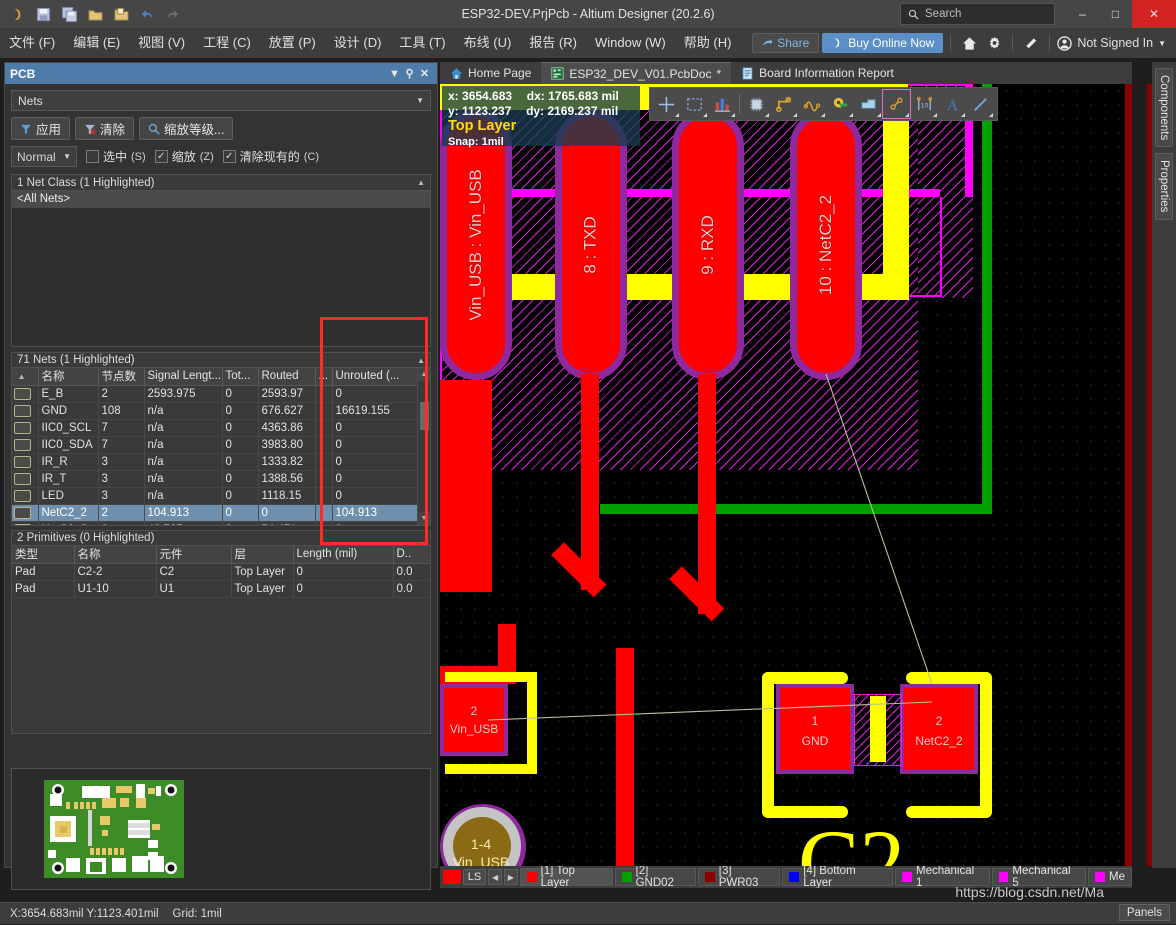 Image resolution: width=1176 pixels, height=925 pixels. I want to click on tab-pcb-document: ESP32_DEV_V01.PcbDoc *, so click(636, 73).